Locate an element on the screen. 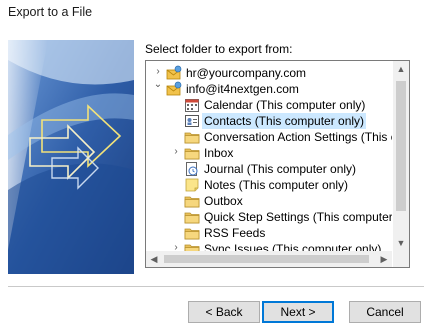 Image resolution: width=432 pixels, height=330 pixels. contacts-icon is located at coordinates (192, 121).